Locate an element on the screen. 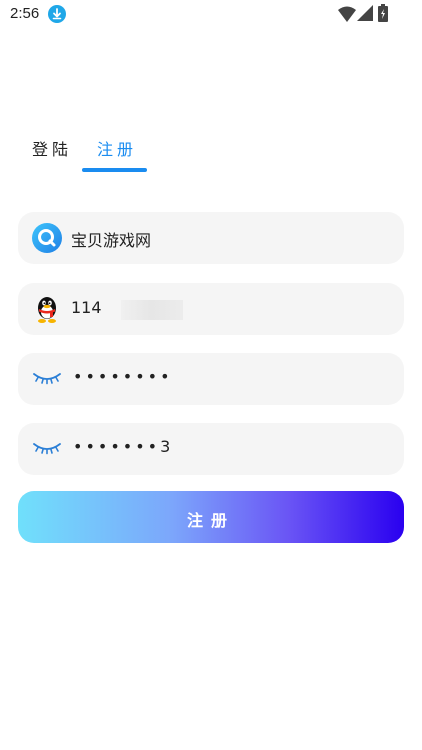 The height and width of the screenshot is (750, 422). auth-tabs: 登陆 注册 is located at coordinates (211, 152).